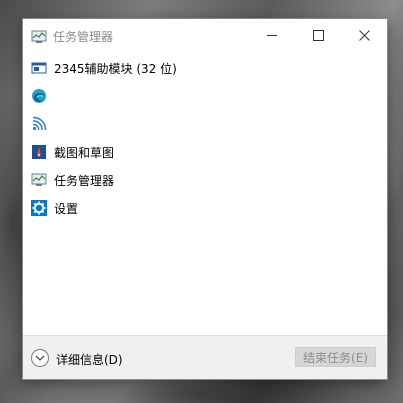  Describe the element at coordinates (205, 357) in the screenshot. I see `footer-bar: 详细信息(D) 结束任务(E)` at that location.